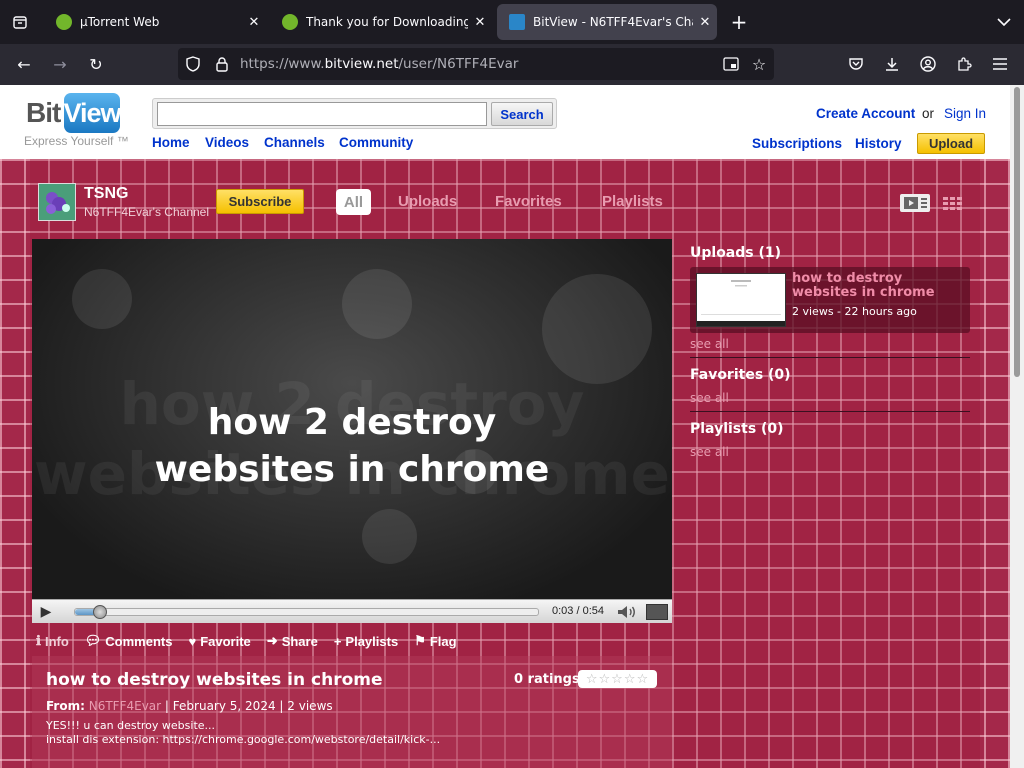  Describe the element at coordinates (522, 114) in the screenshot. I see `search-button: Search` at that location.